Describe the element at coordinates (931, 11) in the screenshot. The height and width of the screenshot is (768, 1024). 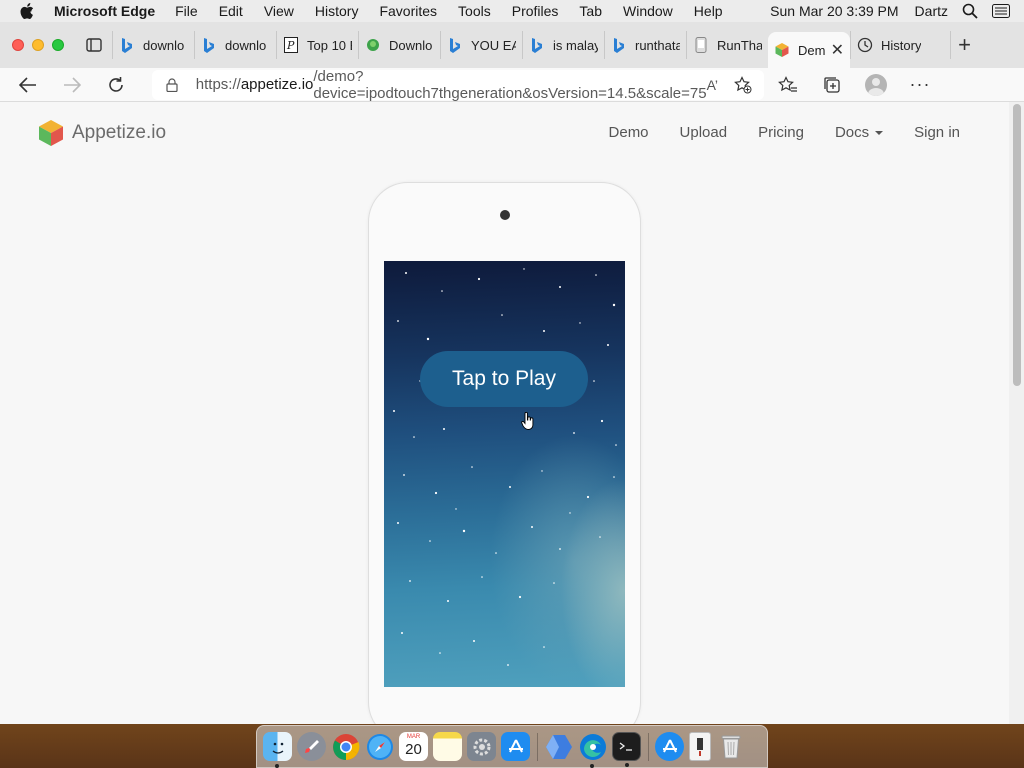
I see `menubar-user: Dartz` at that location.